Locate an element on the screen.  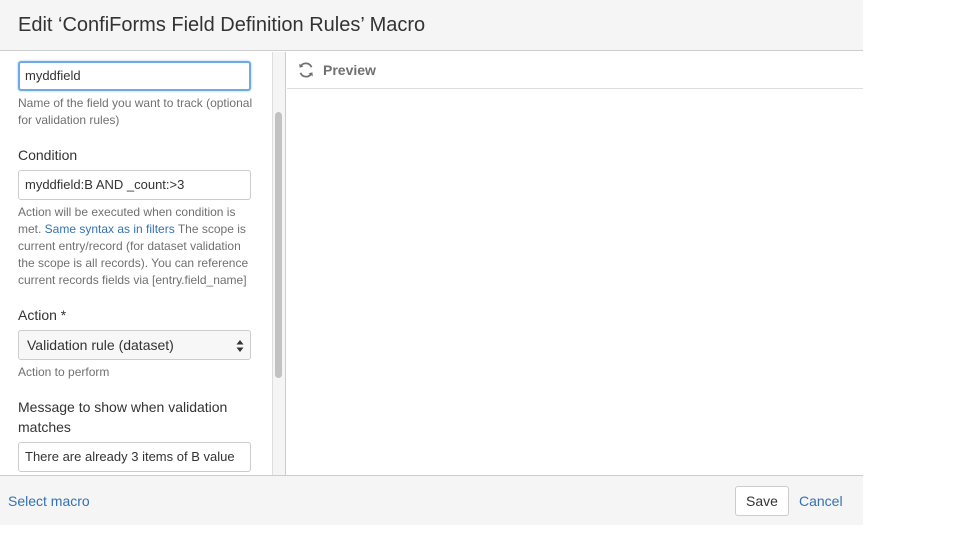
field-name-input: myddfield is located at coordinates (134, 76).